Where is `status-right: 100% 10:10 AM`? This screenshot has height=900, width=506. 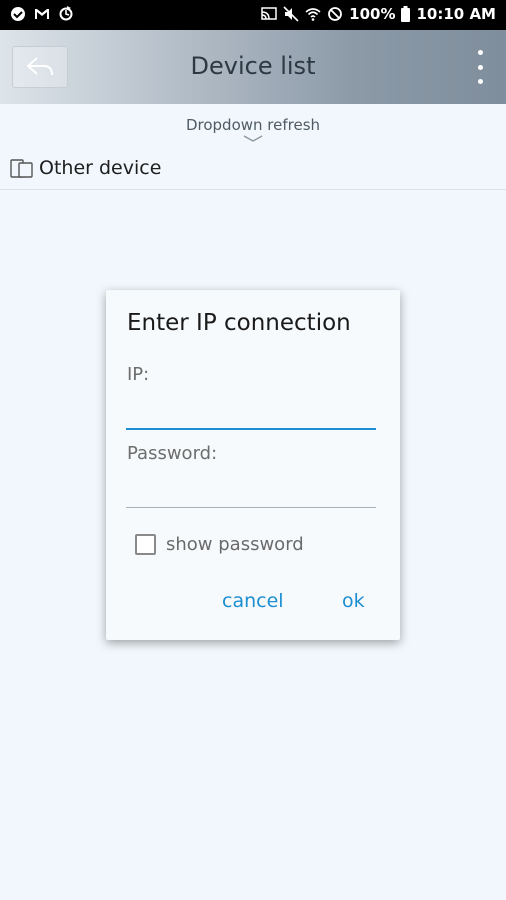 status-right: 100% 10:10 AM is located at coordinates (378, 14).